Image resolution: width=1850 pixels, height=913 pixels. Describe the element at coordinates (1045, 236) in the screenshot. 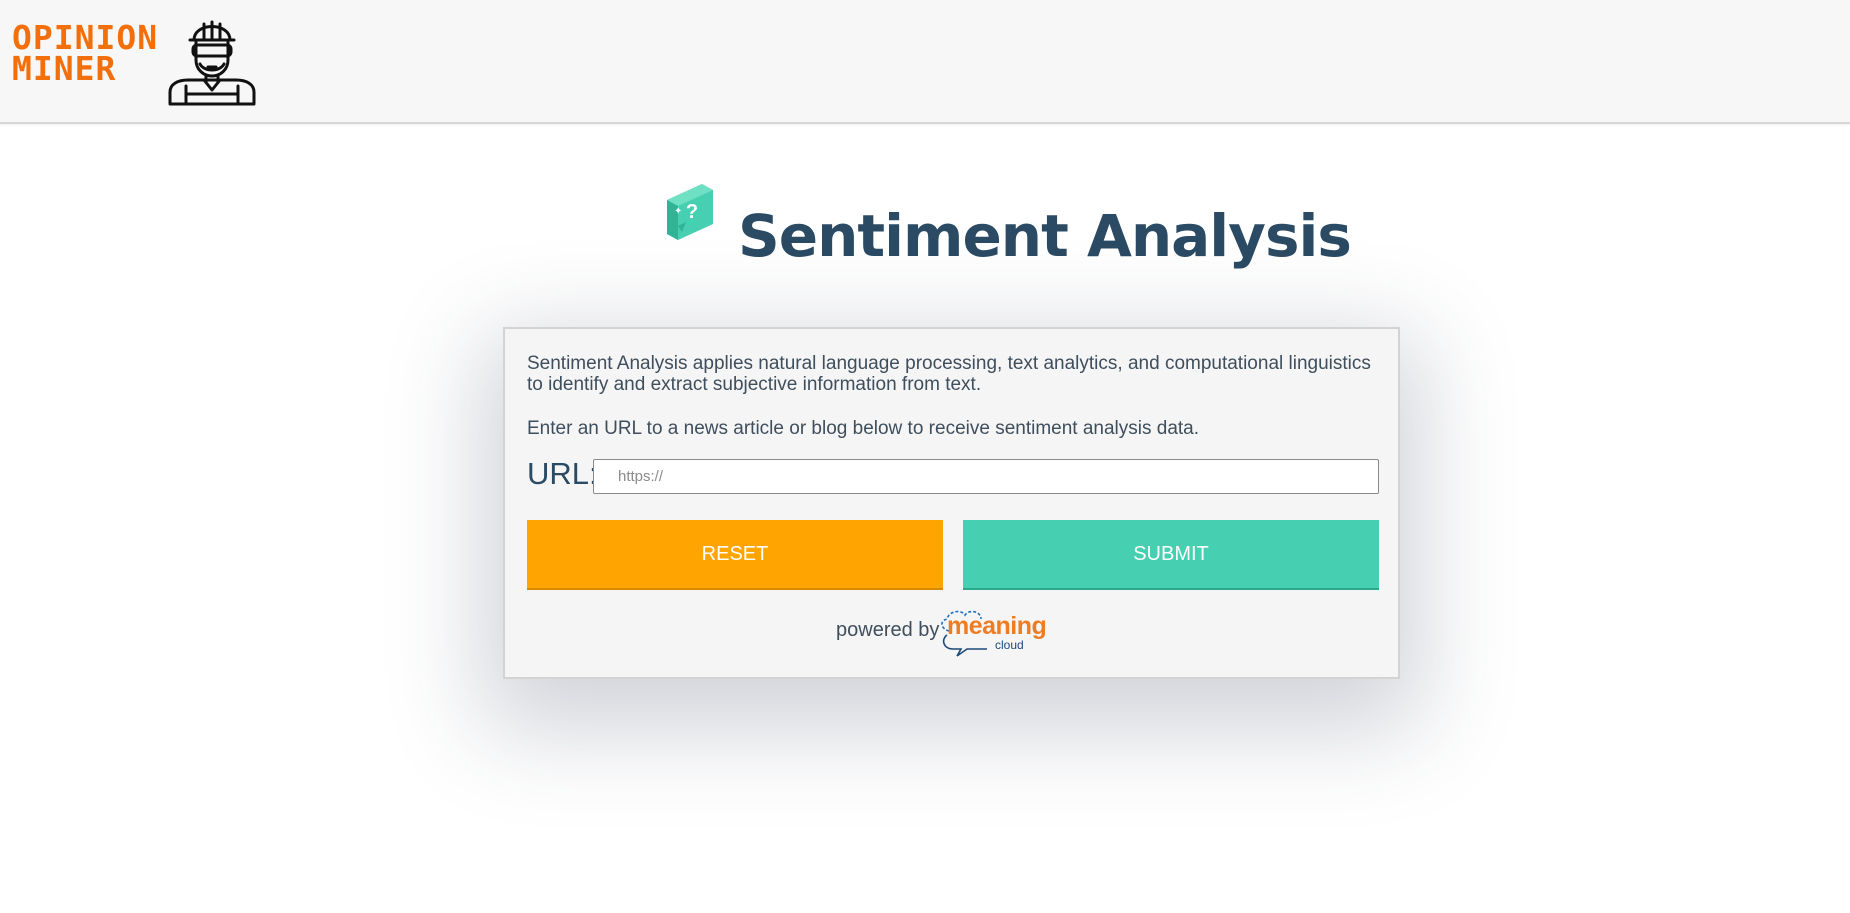

I see `page-title: Sentiment Analysis` at that location.